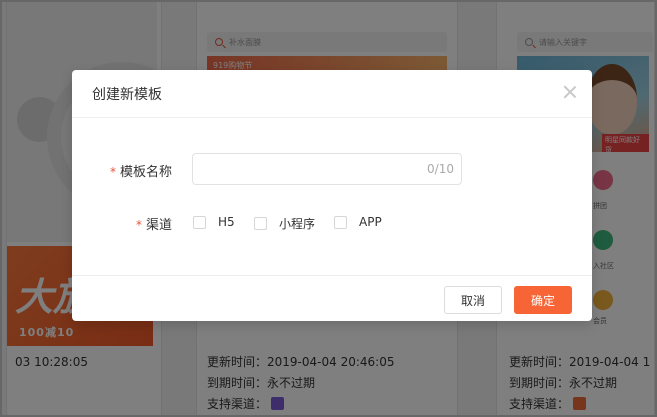 The width and height of the screenshot is (657, 417). What do you see at coordinates (543, 300) in the screenshot?
I see `confirm-button: 确定` at bounding box center [543, 300].